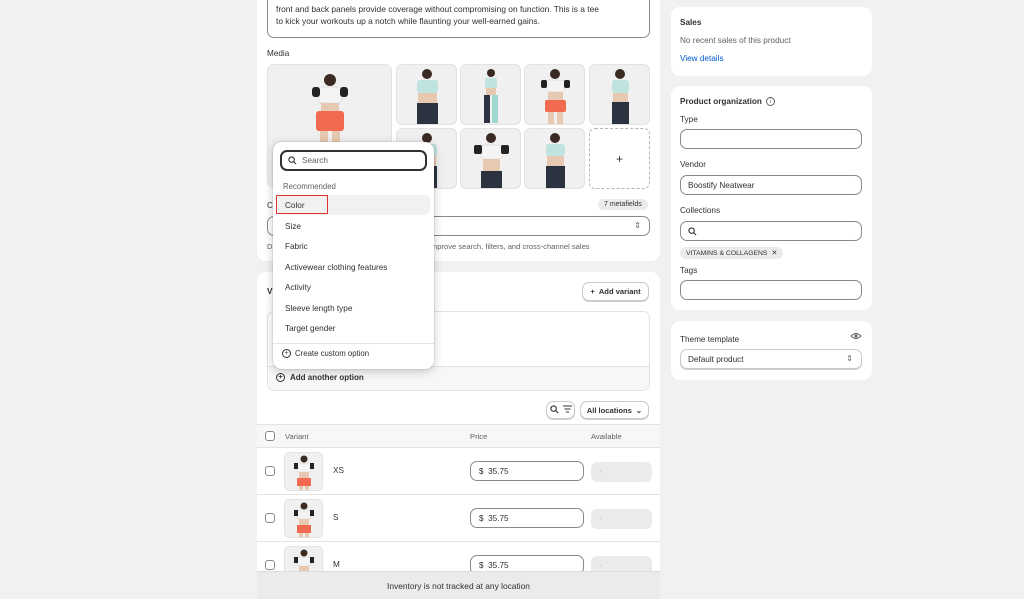  I want to click on table-row: S $ 35.75 -, so click(458, 518).